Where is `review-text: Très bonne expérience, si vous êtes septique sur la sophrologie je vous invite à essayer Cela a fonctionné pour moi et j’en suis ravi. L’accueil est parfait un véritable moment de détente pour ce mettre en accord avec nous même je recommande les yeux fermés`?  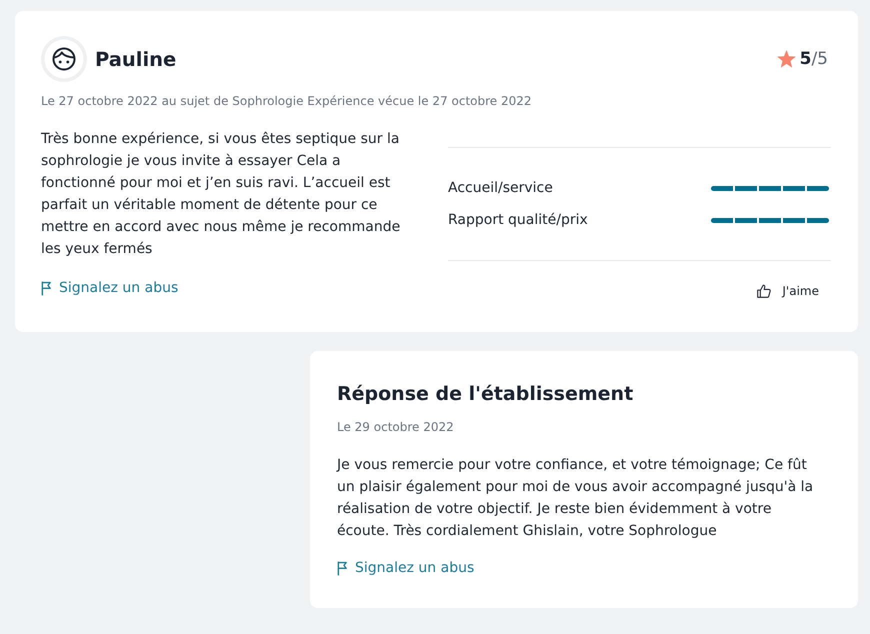 review-text: Très bonne expérience, si vous êtes septique sur la sophrologie je vous invite à essayer Cela a fonctionné pour moi et j’en suis ravi. L’accueil est parfait un véritable moment de détente pour ce mettre en accord avec nous même je recommande les yeux fermés is located at coordinates (221, 194).